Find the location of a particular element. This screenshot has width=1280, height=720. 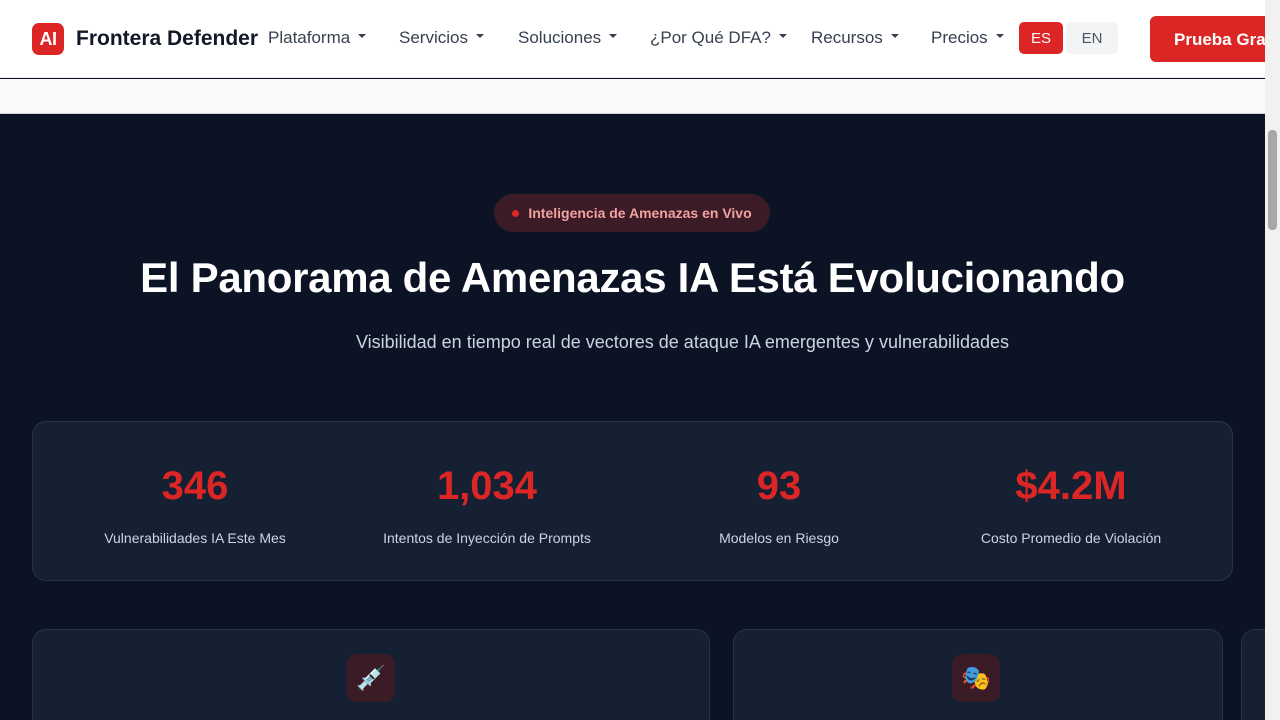

nav-label: Precios is located at coordinates (959, 37).